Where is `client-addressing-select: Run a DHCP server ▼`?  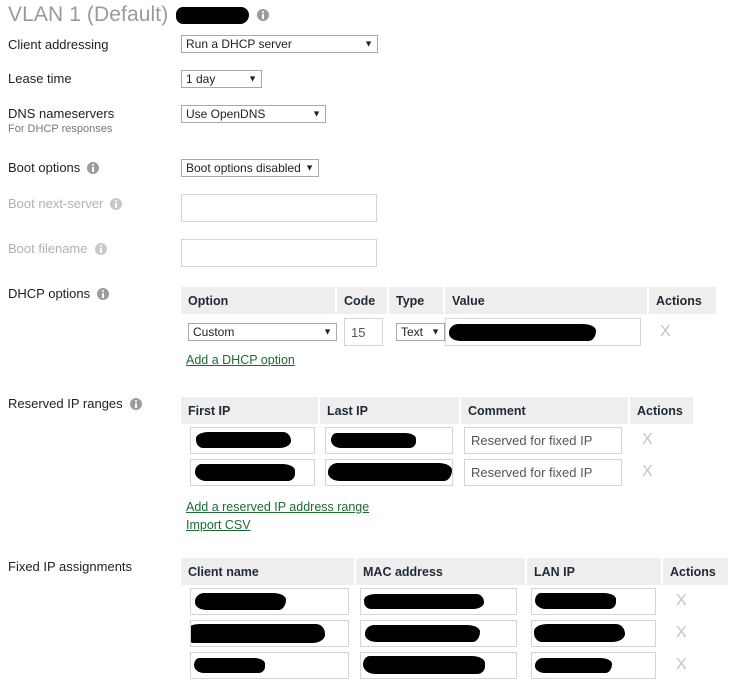
client-addressing-select: Run a DHCP server ▼ is located at coordinates (279, 44).